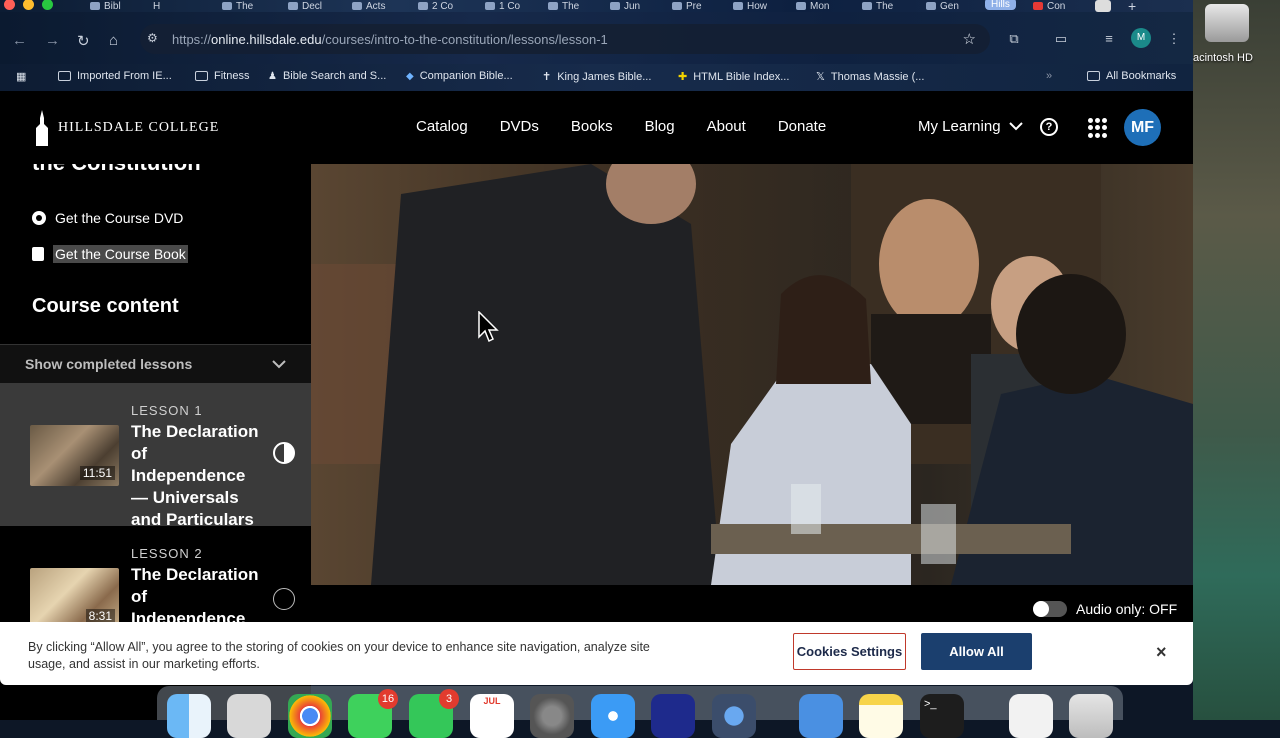 This screenshot has height=738, width=1280. I want to click on browser-tab: Mon, so click(812, 6).